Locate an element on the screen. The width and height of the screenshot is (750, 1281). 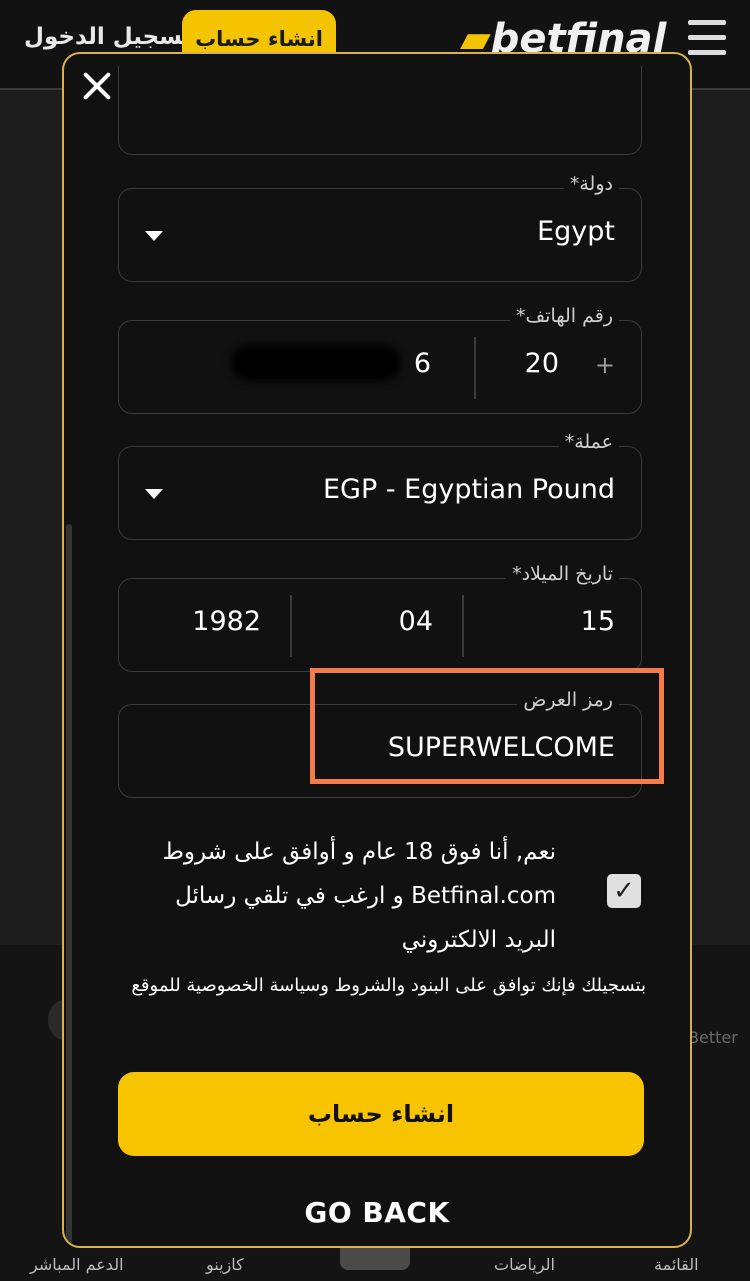
create-account-button: انشاء حساب is located at coordinates (381, 1114).